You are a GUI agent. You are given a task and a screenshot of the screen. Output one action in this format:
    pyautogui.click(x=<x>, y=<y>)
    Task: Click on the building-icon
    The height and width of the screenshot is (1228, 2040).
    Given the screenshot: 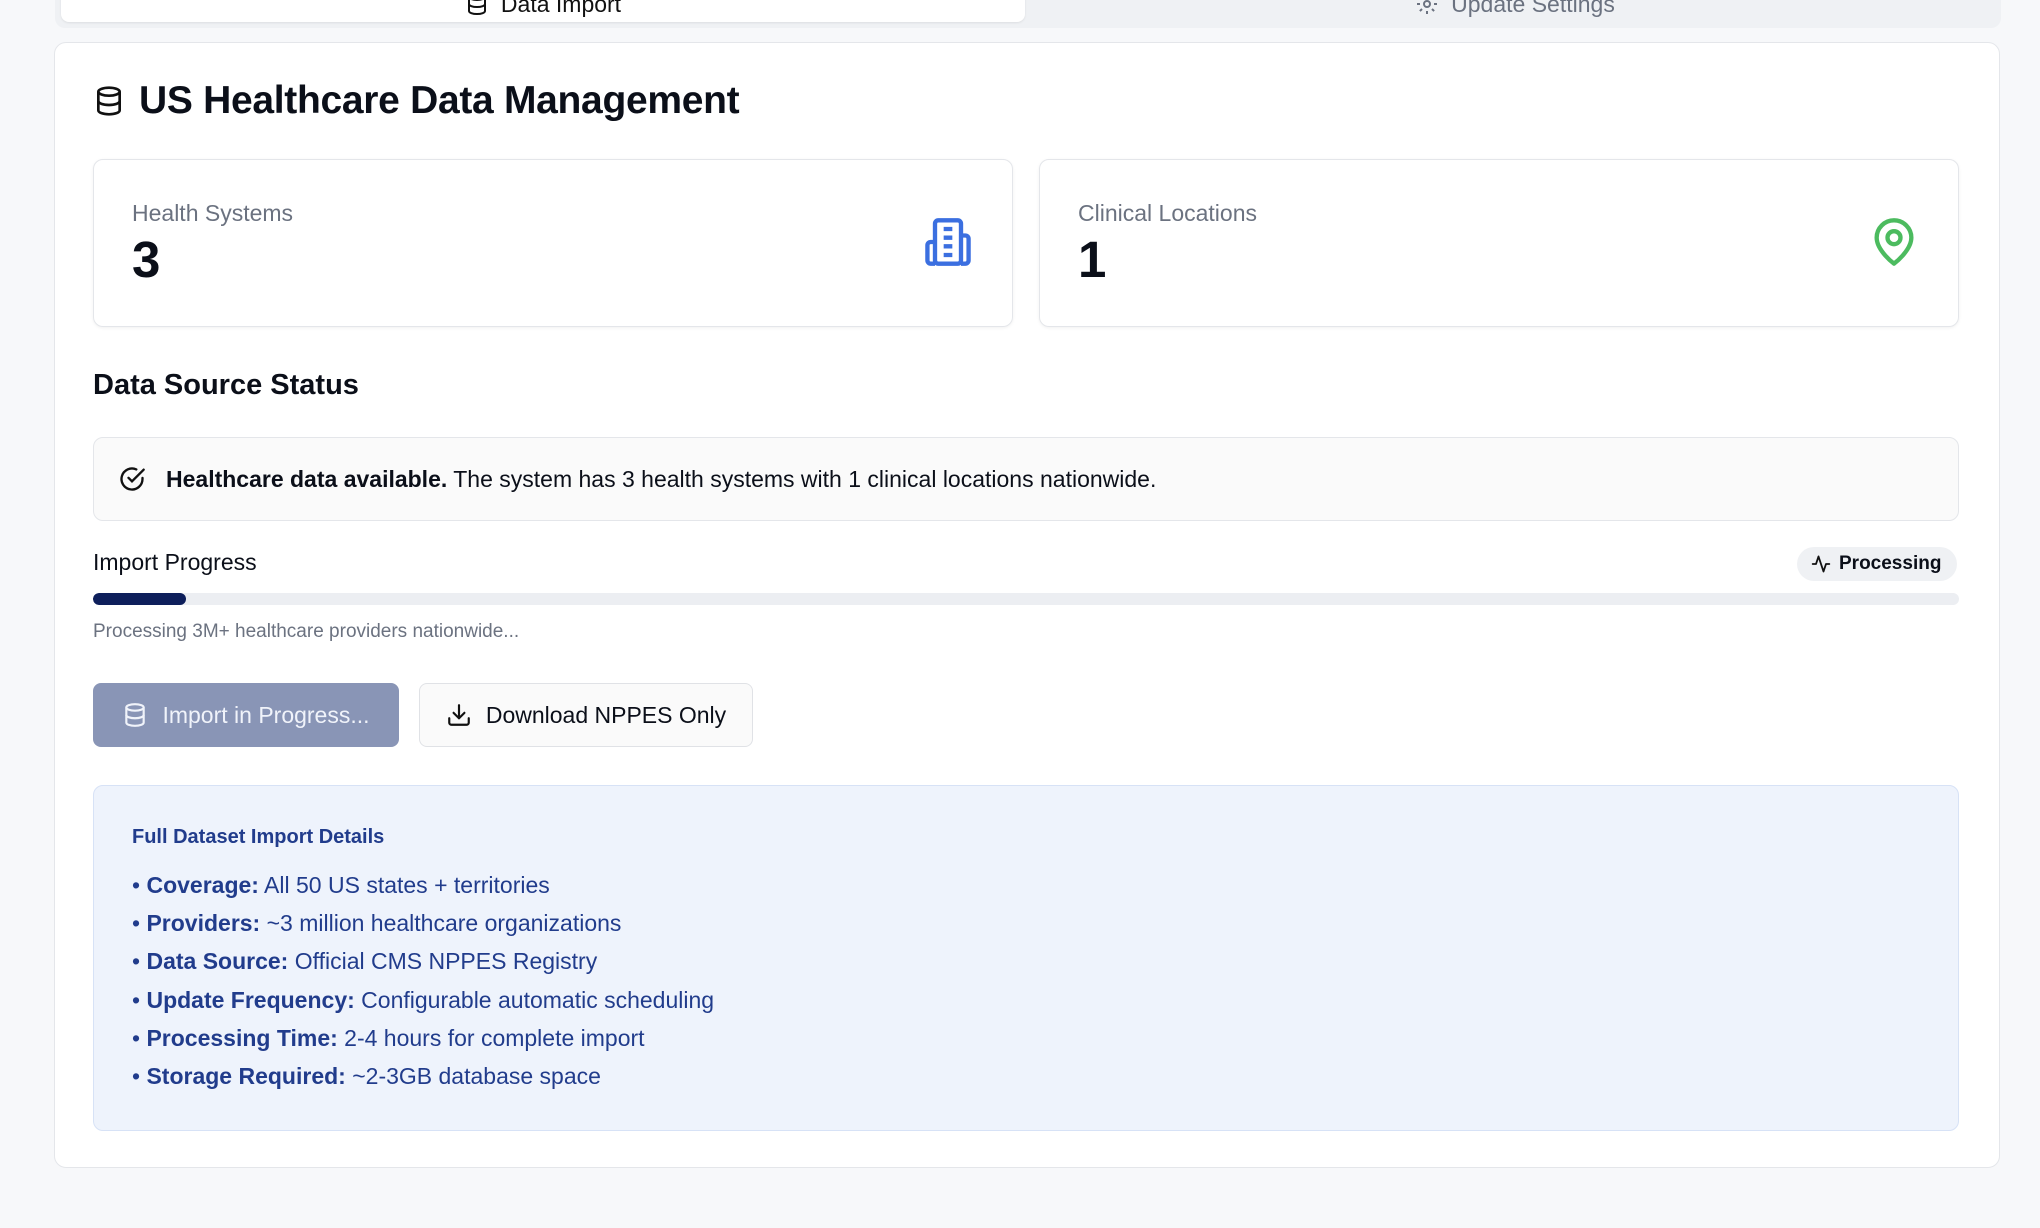 What is the action you would take?
    pyautogui.click(x=948, y=242)
    